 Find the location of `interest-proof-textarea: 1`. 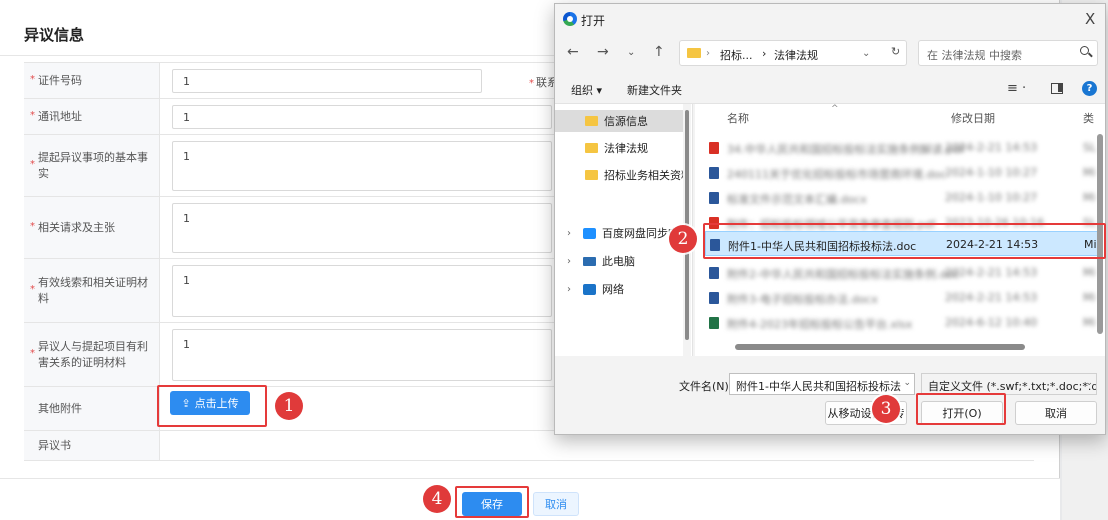

interest-proof-textarea: 1 is located at coordinates (362, 355).